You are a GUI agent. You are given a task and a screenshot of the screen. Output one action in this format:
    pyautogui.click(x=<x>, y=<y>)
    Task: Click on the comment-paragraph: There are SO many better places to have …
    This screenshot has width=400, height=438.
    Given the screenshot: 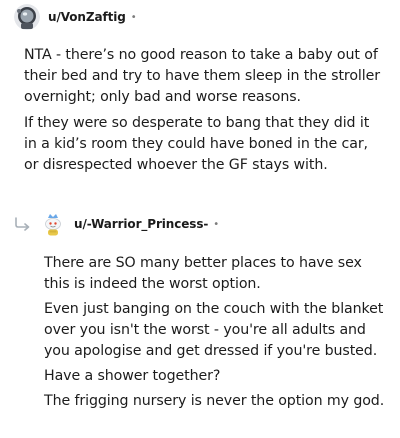 What is the action you would take?
    pyautogui.click(x=203, y=273)
    